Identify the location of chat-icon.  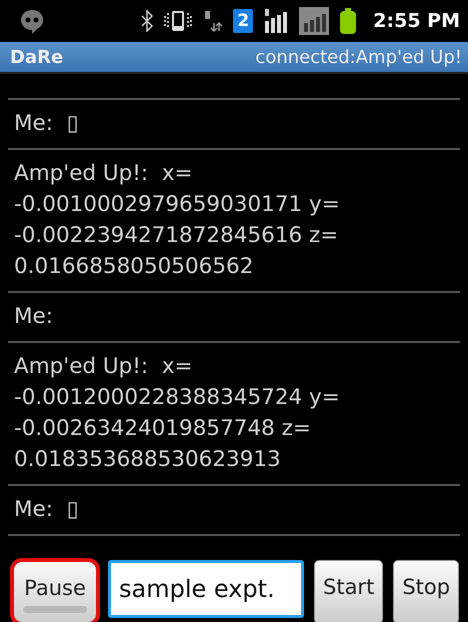
(32, 21).